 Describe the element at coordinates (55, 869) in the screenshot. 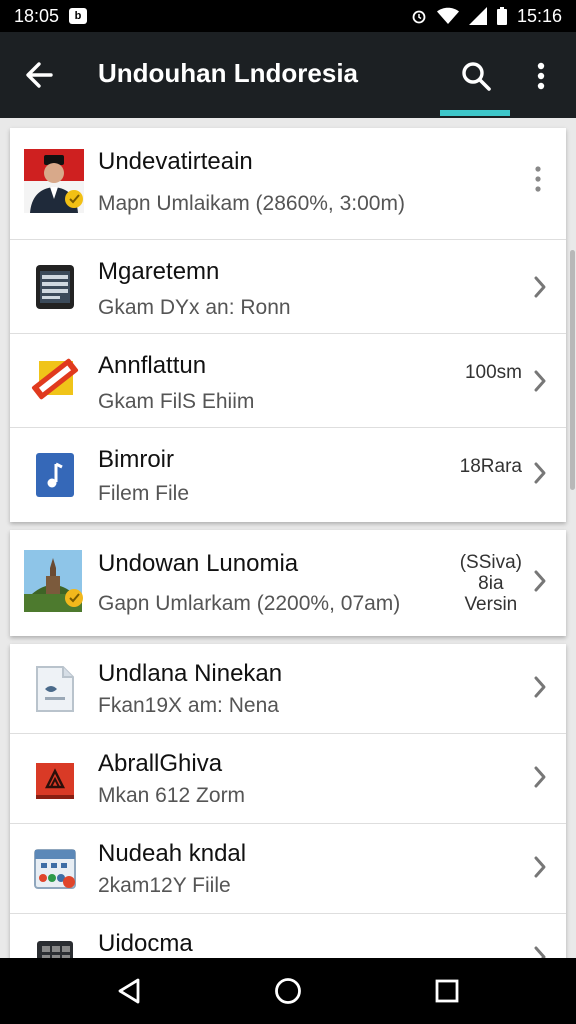

I see `calendar-card-icon` at that location.